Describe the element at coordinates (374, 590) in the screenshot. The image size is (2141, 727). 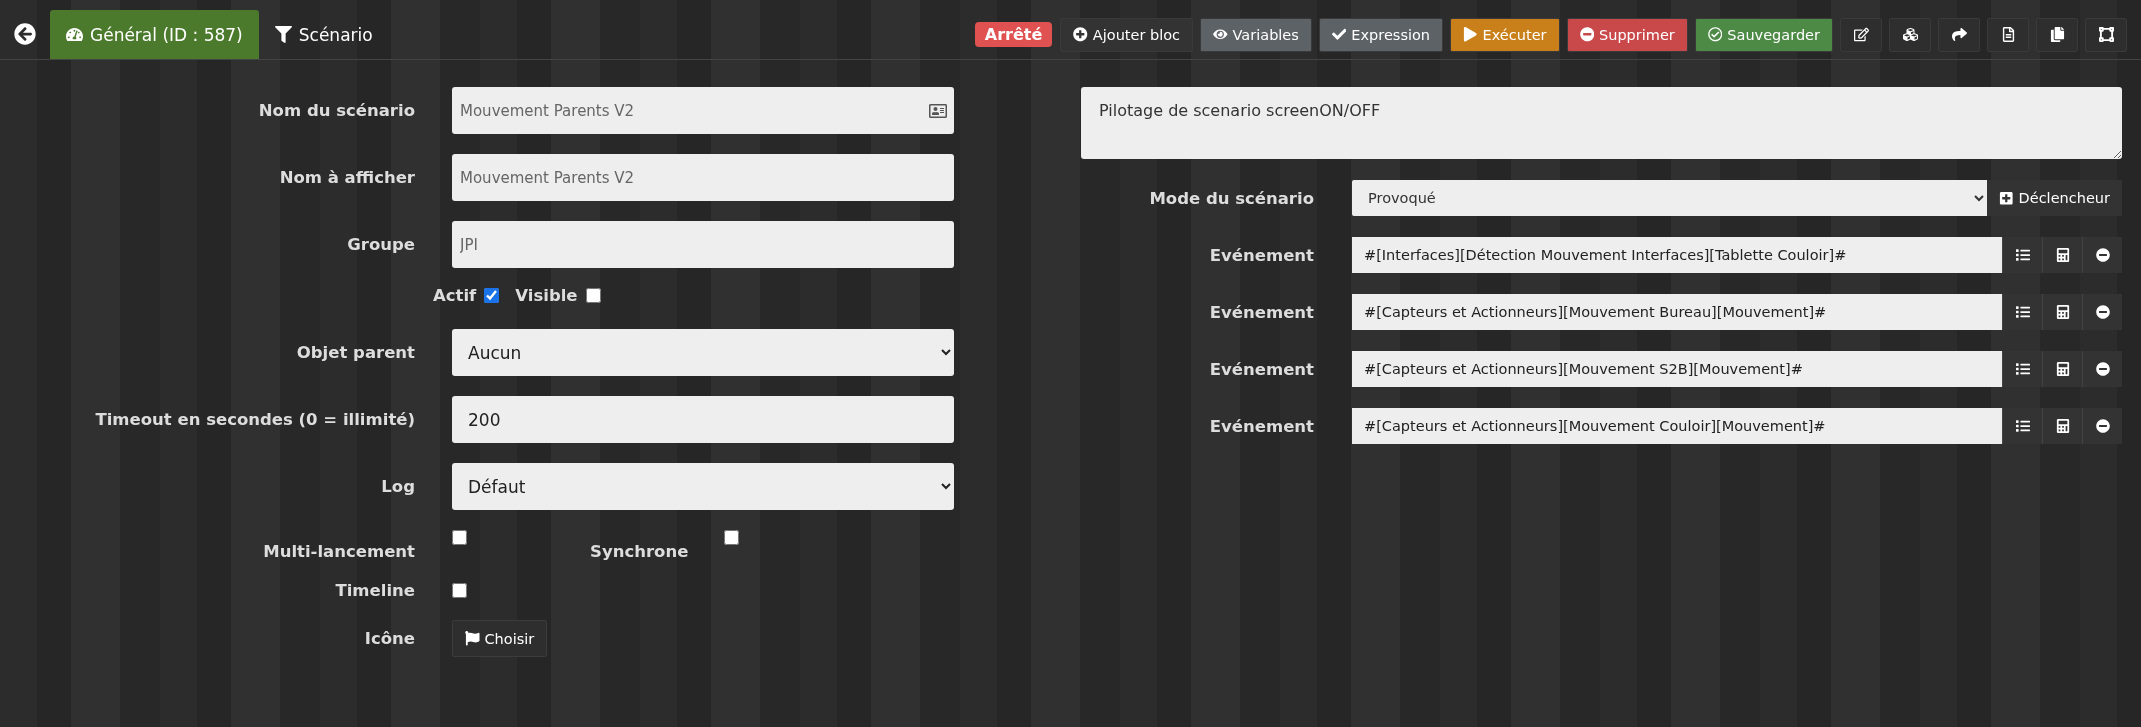
I see `checkbox-label: Timeline` at that location.